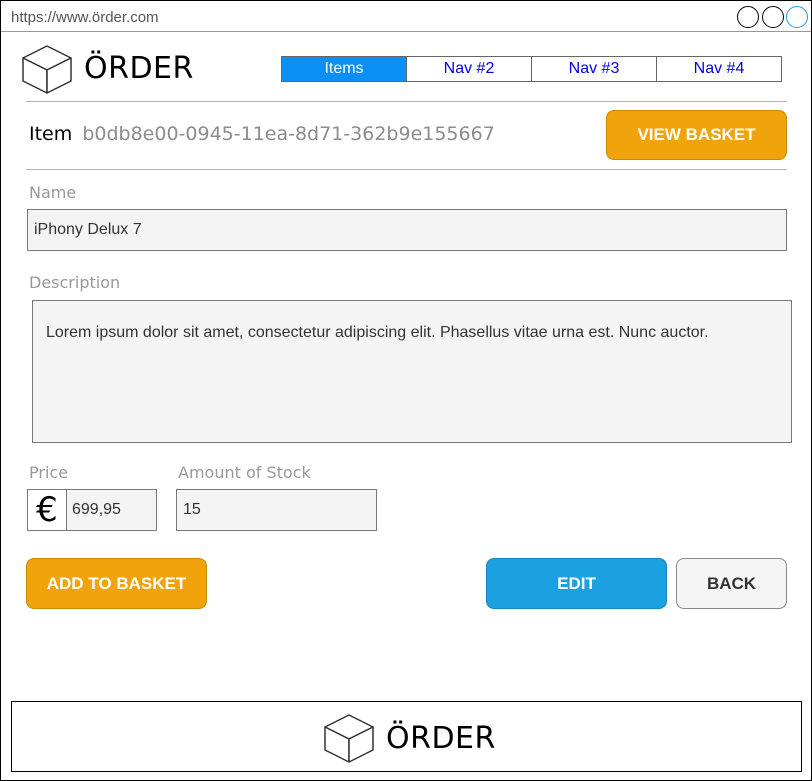  What do you see at coordinates (51, 134) in the screenshot?
I see `item-label: Item` at bounding box center [51, 134].